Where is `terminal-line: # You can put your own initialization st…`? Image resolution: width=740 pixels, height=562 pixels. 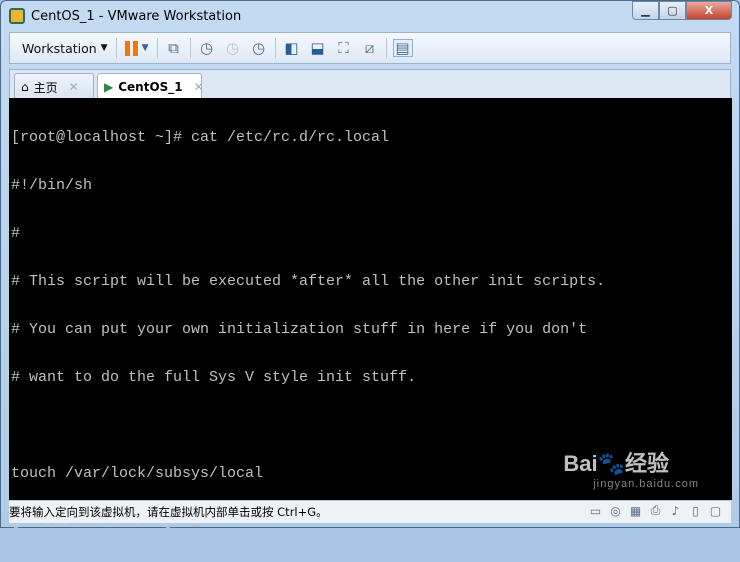
terminal-line: # You can put your own initialization st… is located at coordinates (299, 329).